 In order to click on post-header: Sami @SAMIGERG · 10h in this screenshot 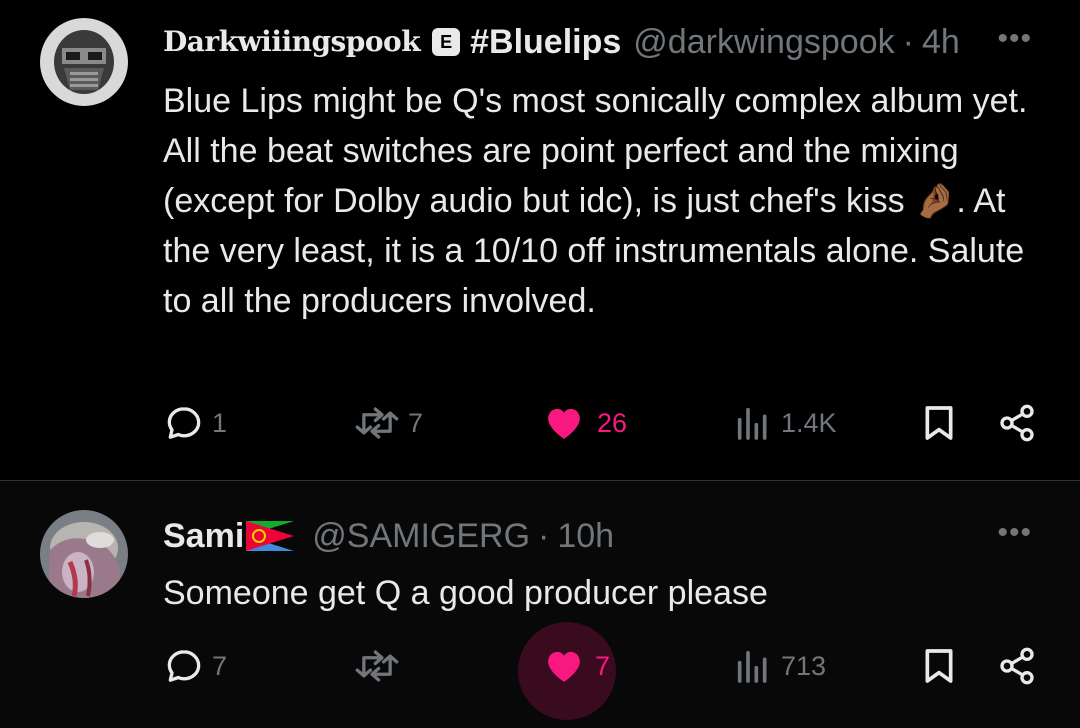, I will do `click(388, 536)`.